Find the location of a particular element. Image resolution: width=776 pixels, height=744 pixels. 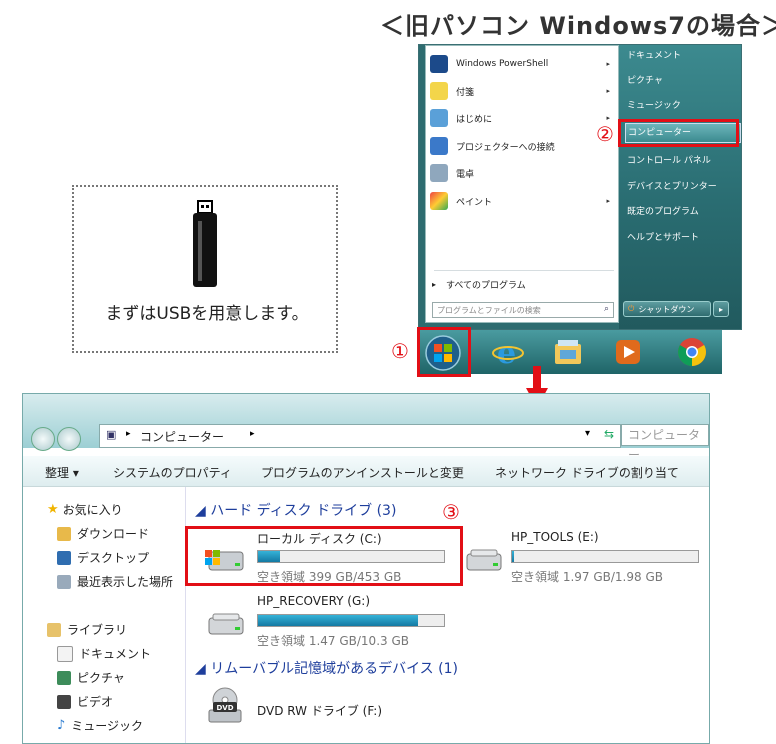

nav-pictures: ピクチャ is located at coordinates (91, 677).